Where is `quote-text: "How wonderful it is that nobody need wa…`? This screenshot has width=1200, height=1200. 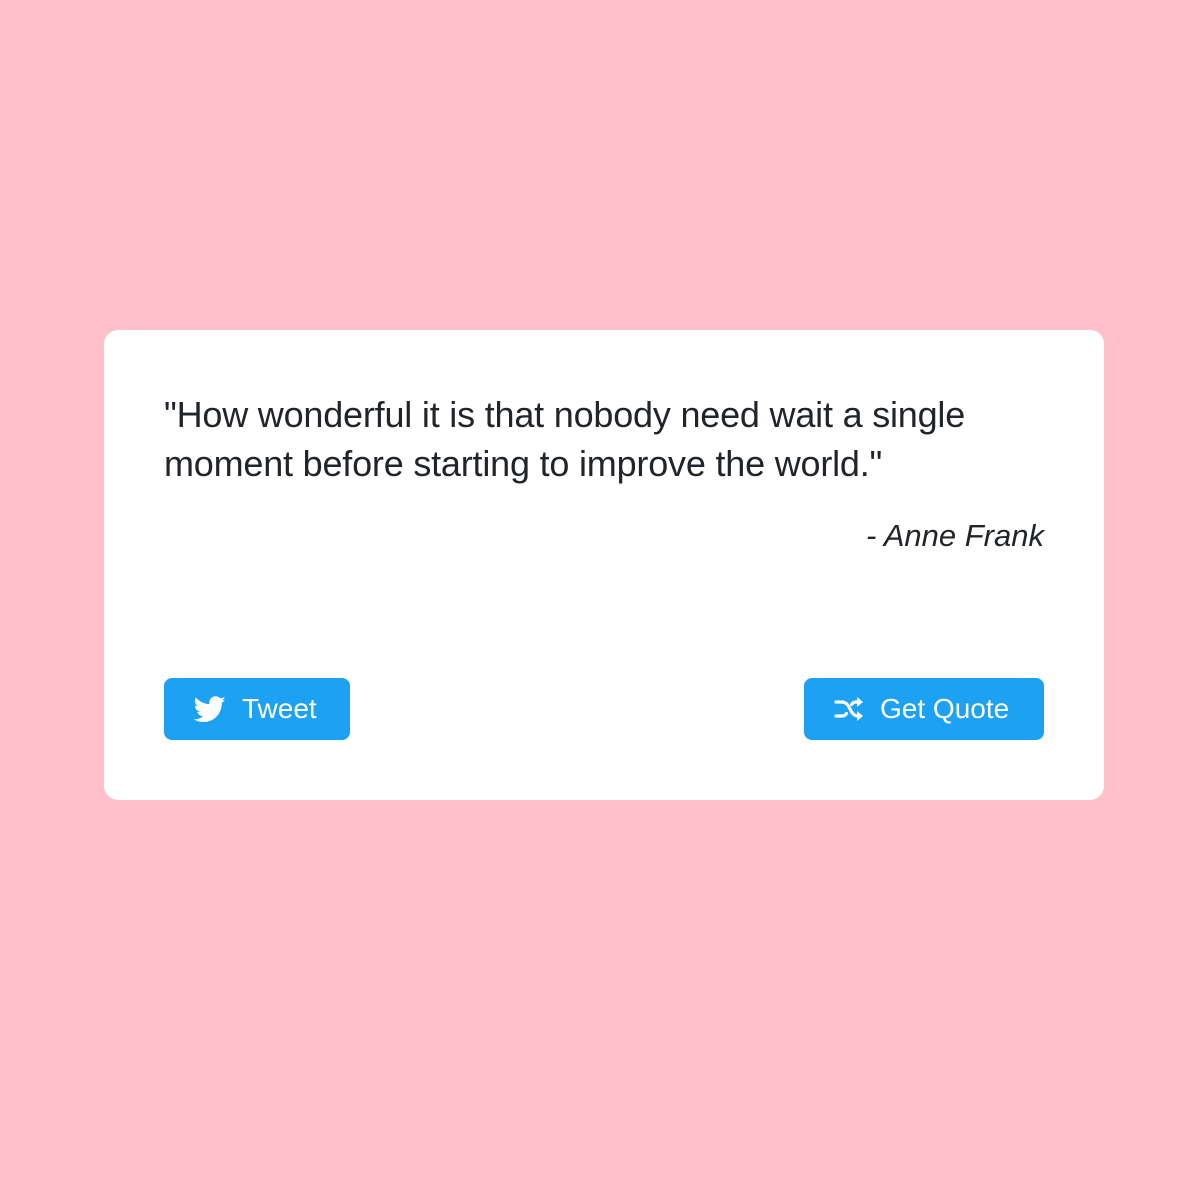
quote-text: "How wonderful it is that nobody need wa… is located at coordinates (565, 439).